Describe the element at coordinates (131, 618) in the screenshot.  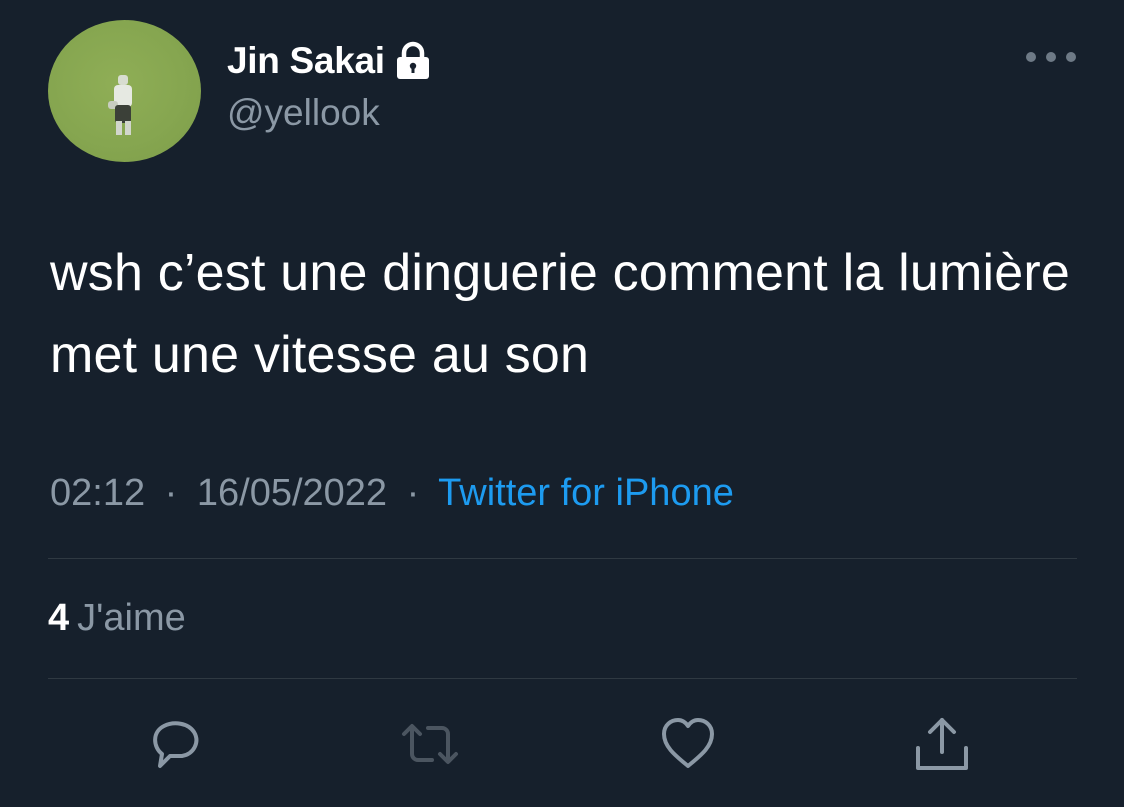
I see `likes-label: J'aime` at that location.